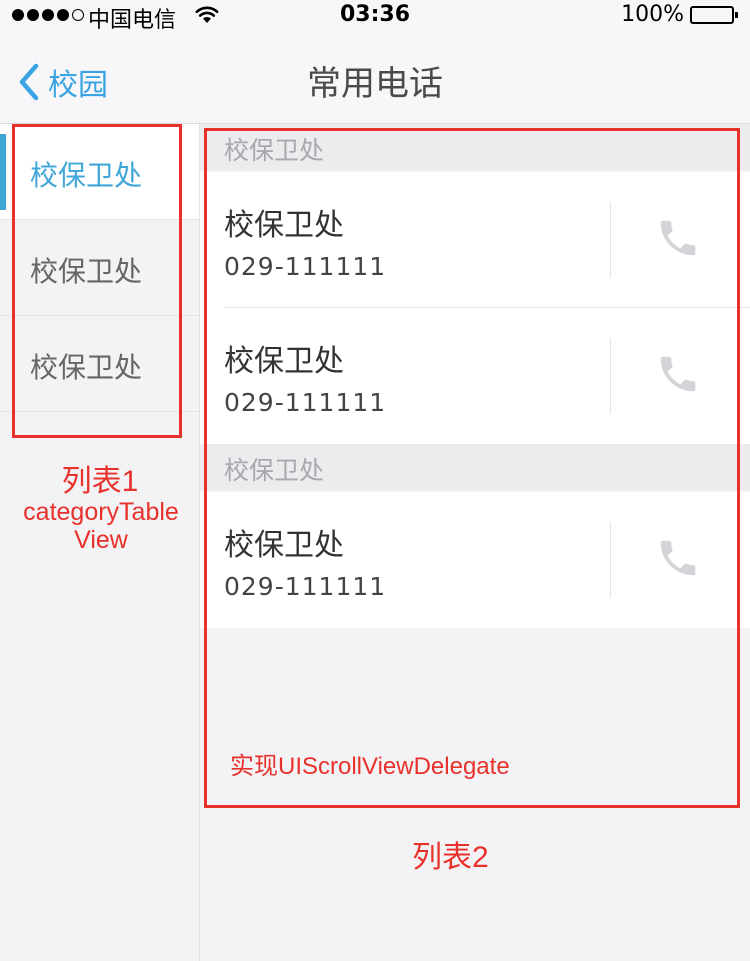  I want to click on battery-percentage: 100%, so click(652, 14).